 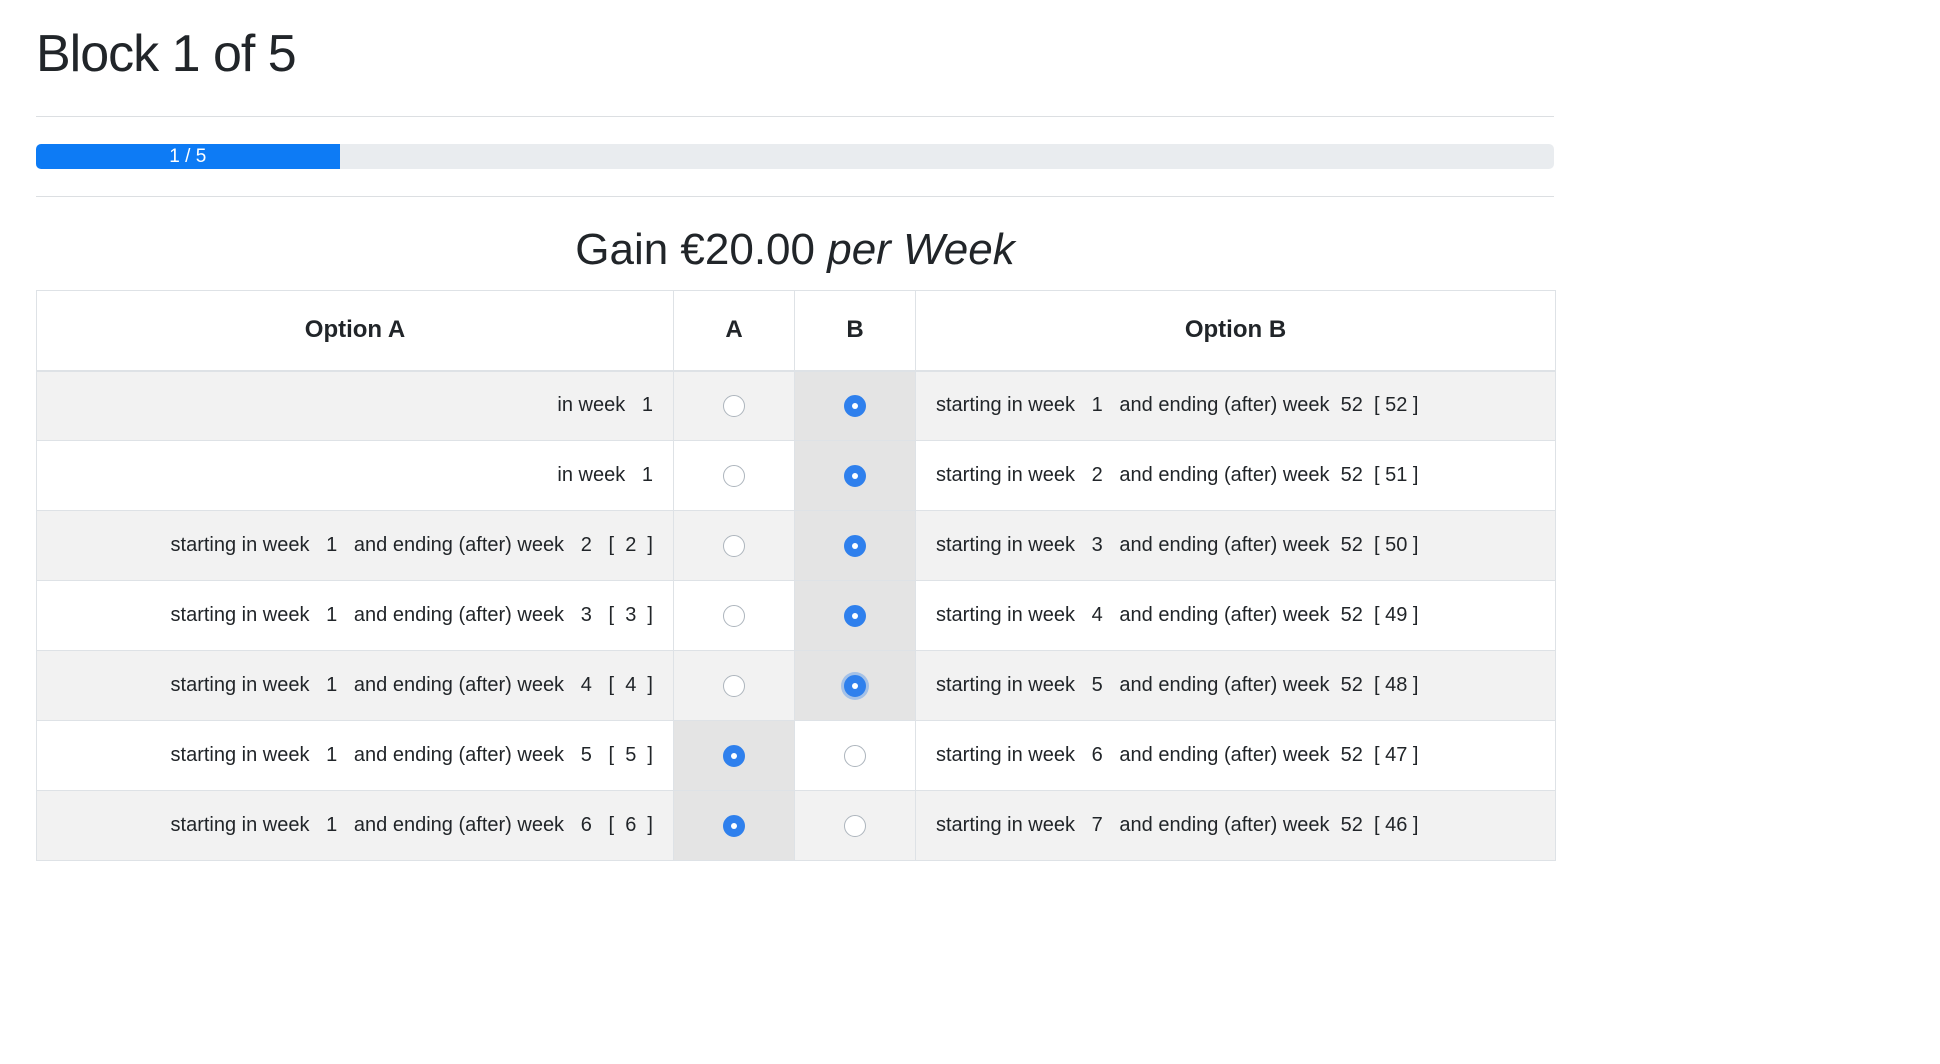 I want to click on progress-fill: 1 / 5, so click(x=188, y=156).